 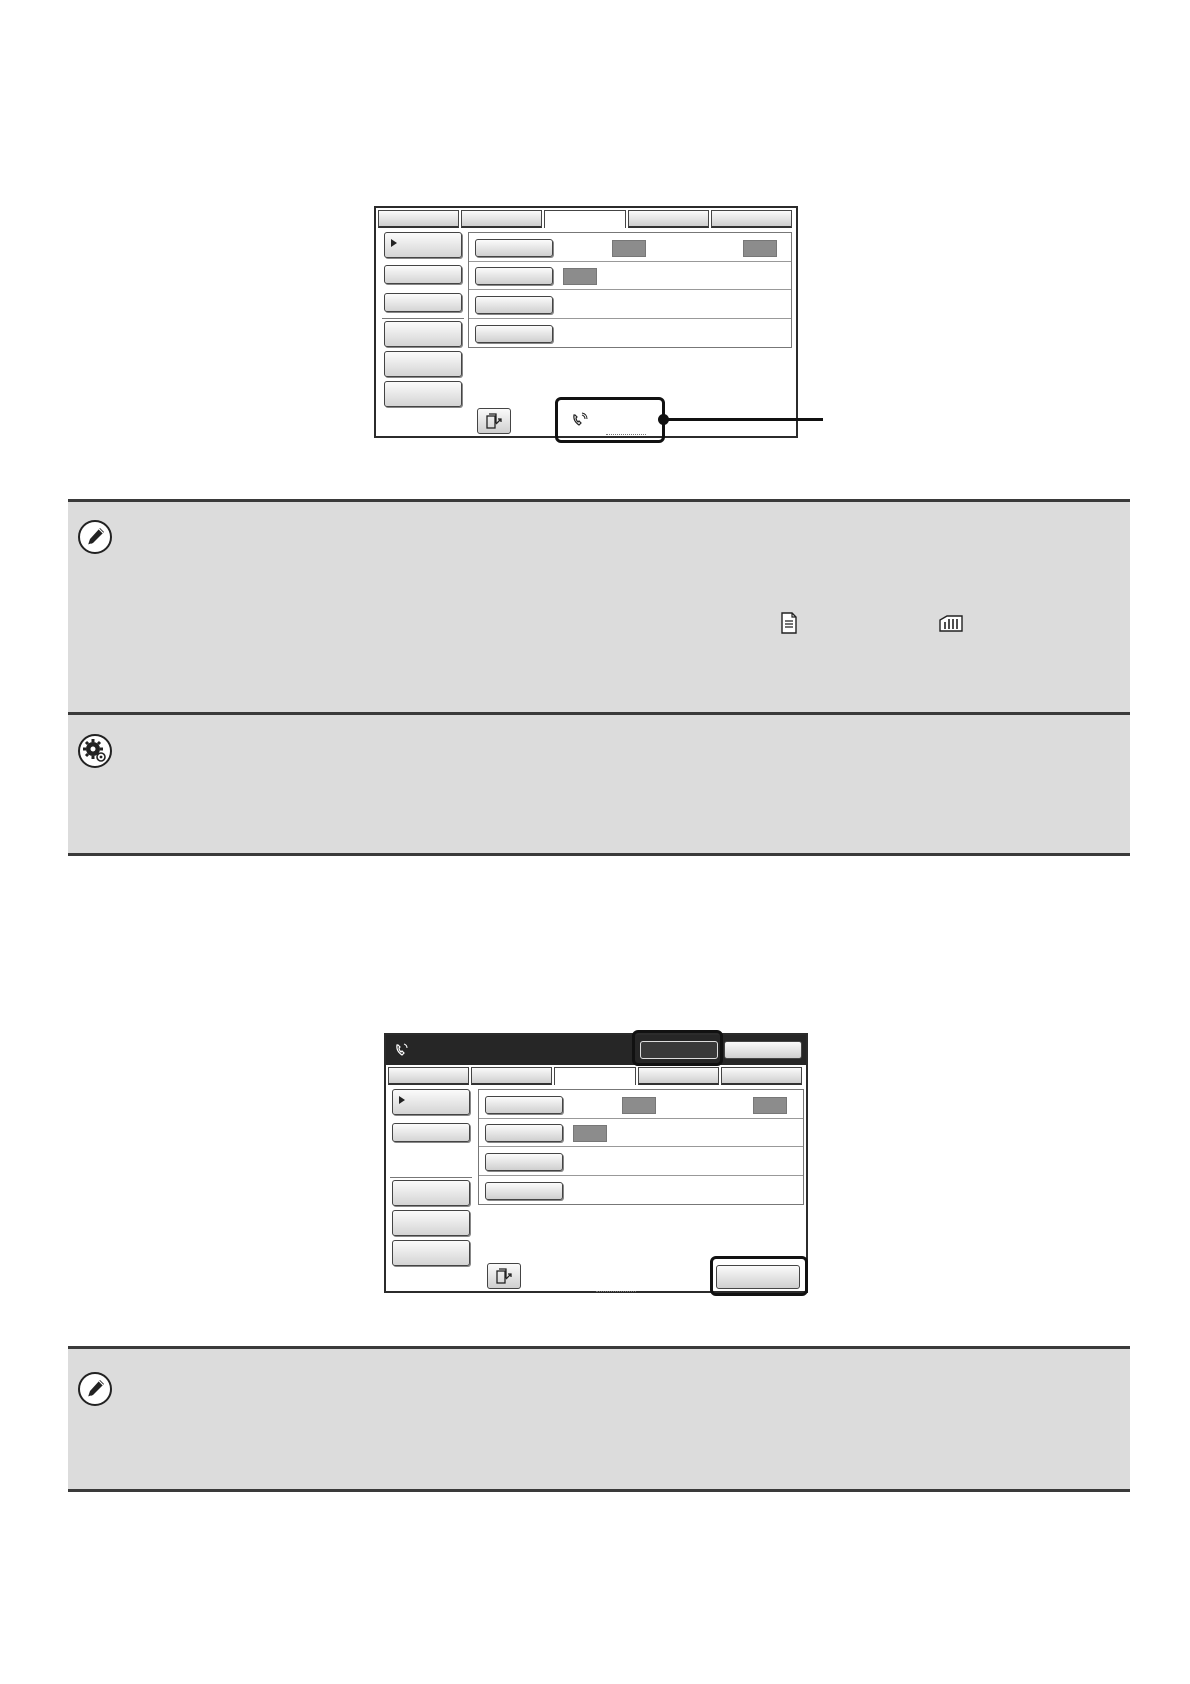 I want to click on status-highlight-frame, so click(x=610, y=420).